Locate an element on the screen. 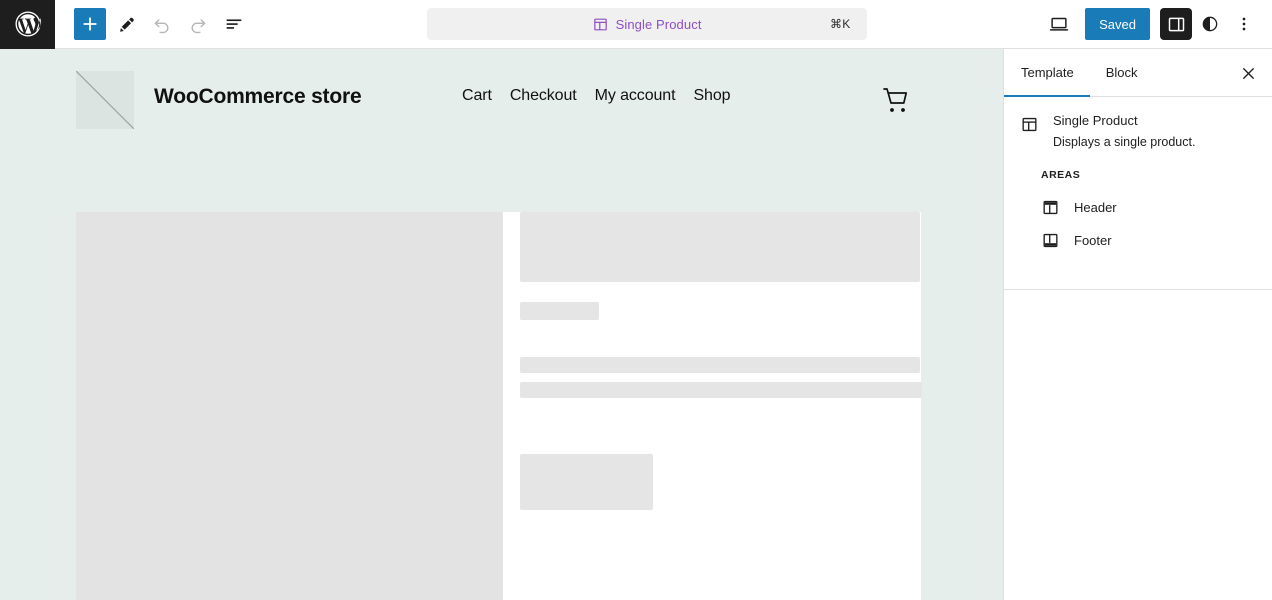  toolbar-left-tools is located at coordinates (152, 24).